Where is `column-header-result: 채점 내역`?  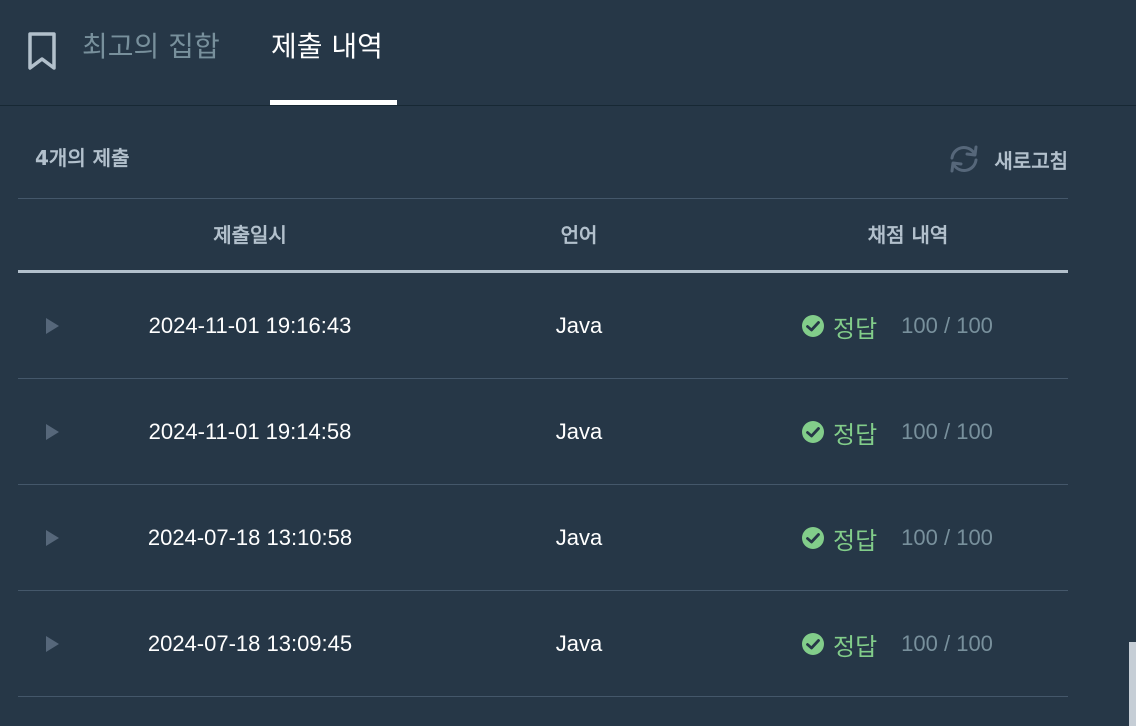
column-header-result: 채점 내역 is located at coordinates (908, 235).